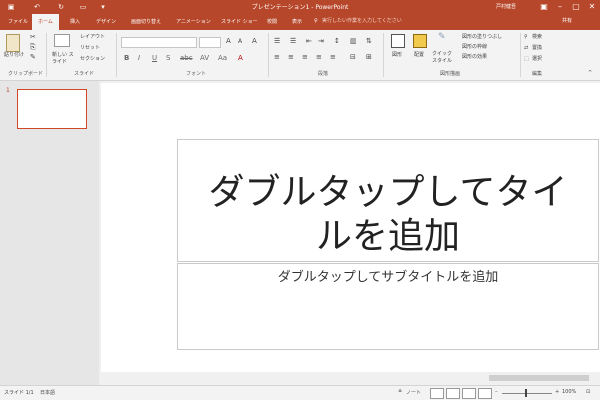 Image resolution: width=600 pixels, height=400 pixels. What do you see at coordinates (204, 58) in the screenshot?
I see `spacing-icon: AV` at bounding box center [204, 58].